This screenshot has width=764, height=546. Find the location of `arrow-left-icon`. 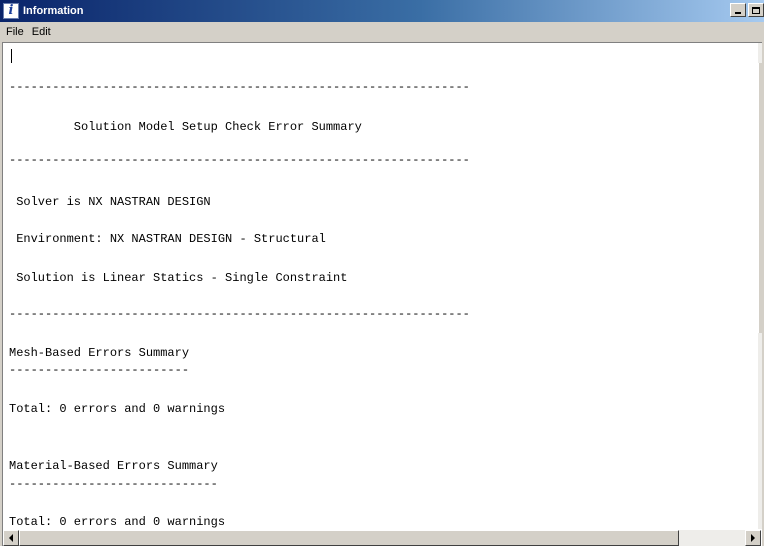

arrow-left-icon is located at coordinates (11, 538).